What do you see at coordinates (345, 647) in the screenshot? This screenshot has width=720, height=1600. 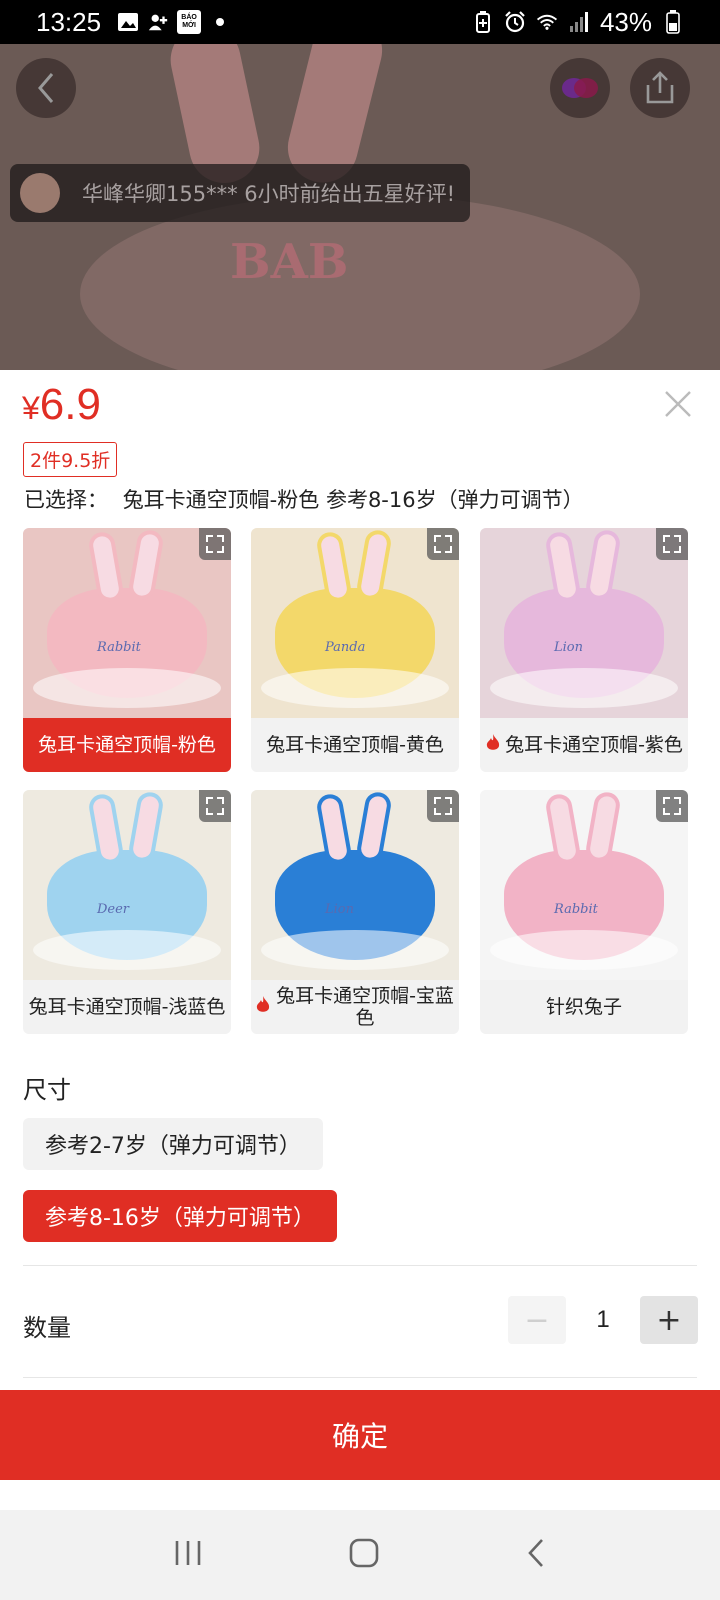 I see `hat-print-text: Panda` at bounding box center [345, 647].